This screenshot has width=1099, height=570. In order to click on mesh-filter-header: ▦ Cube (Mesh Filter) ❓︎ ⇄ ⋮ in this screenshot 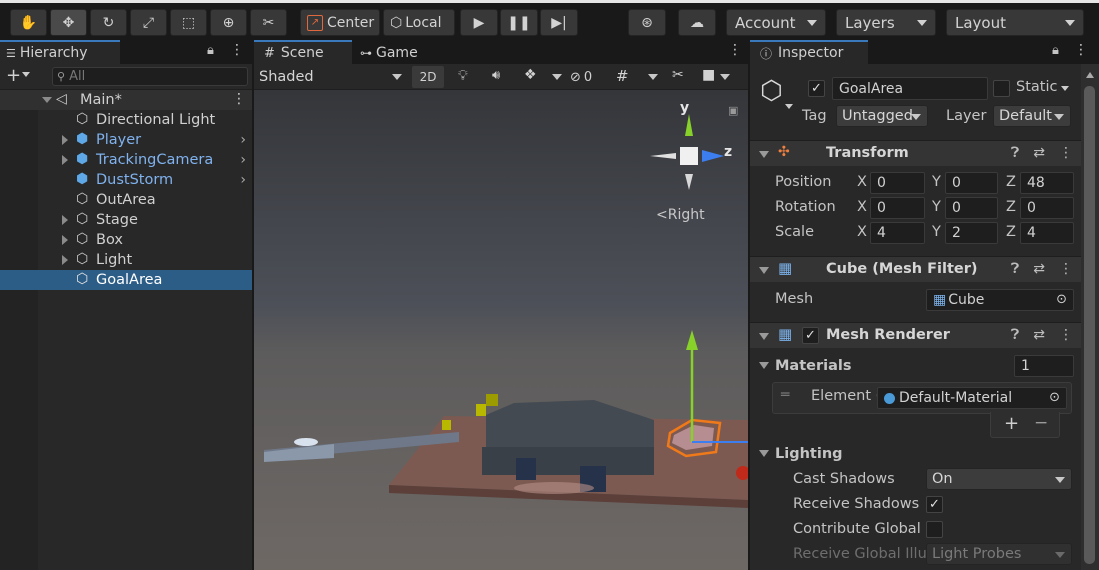, I will do `click(915, 269)`.